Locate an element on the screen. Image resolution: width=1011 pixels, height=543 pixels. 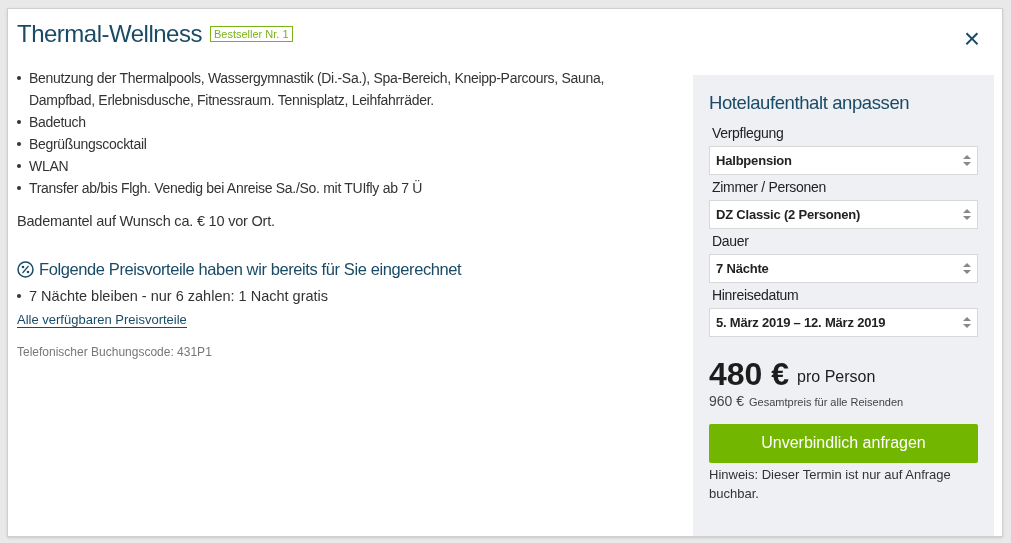
price-unit: pro Person is located at coordinates (836, 376).